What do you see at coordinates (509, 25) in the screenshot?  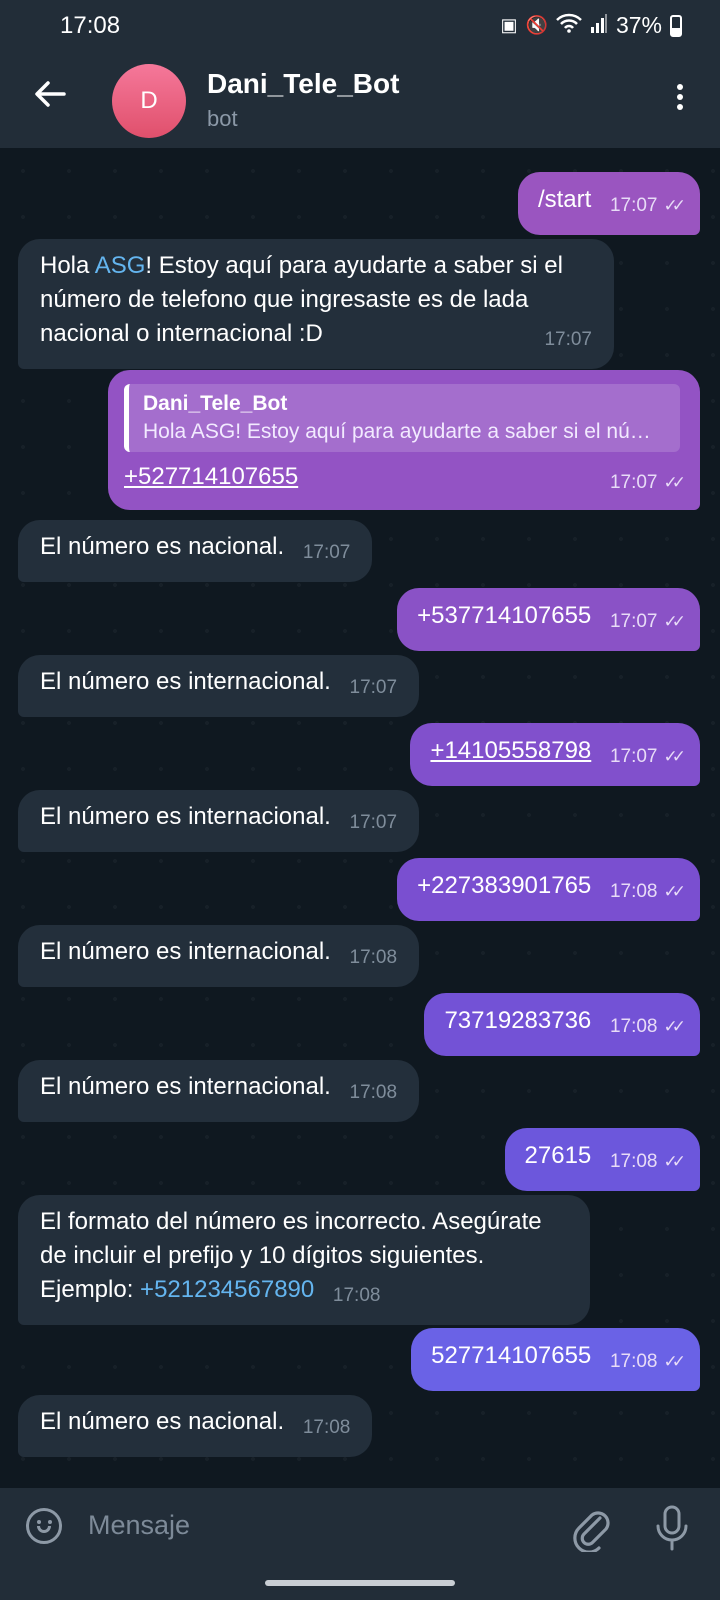 I see `notification-icon: ▣` at bounding box center [509, 25].